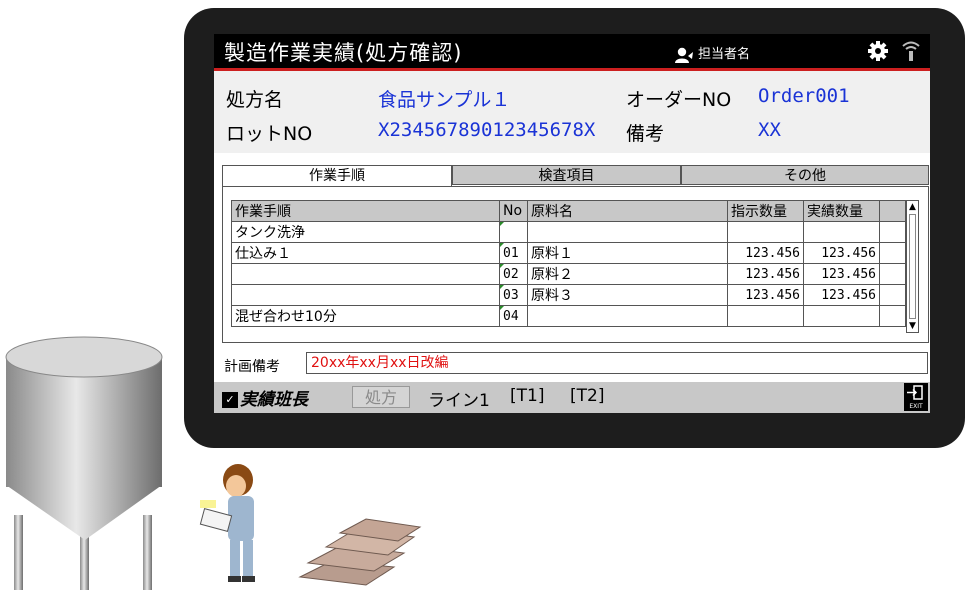 Image resolution: width=973 pixels, height=598 pixels. What do you see at coordinates (255, 100) in the screenshot?
I see `recipe-label: 処方名` at bounding box center [255, 100].